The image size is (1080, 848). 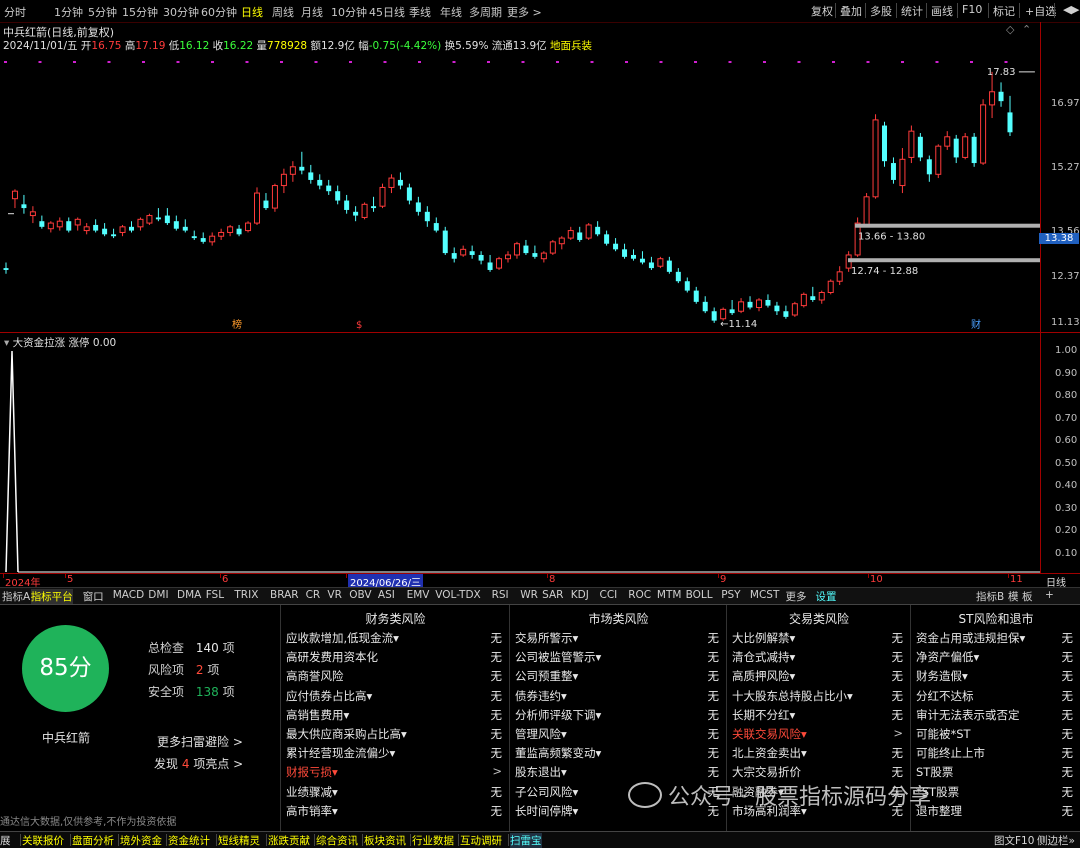 I want to click on risk-item: 高销售费用▾ 无, so click(x=394, y=716).